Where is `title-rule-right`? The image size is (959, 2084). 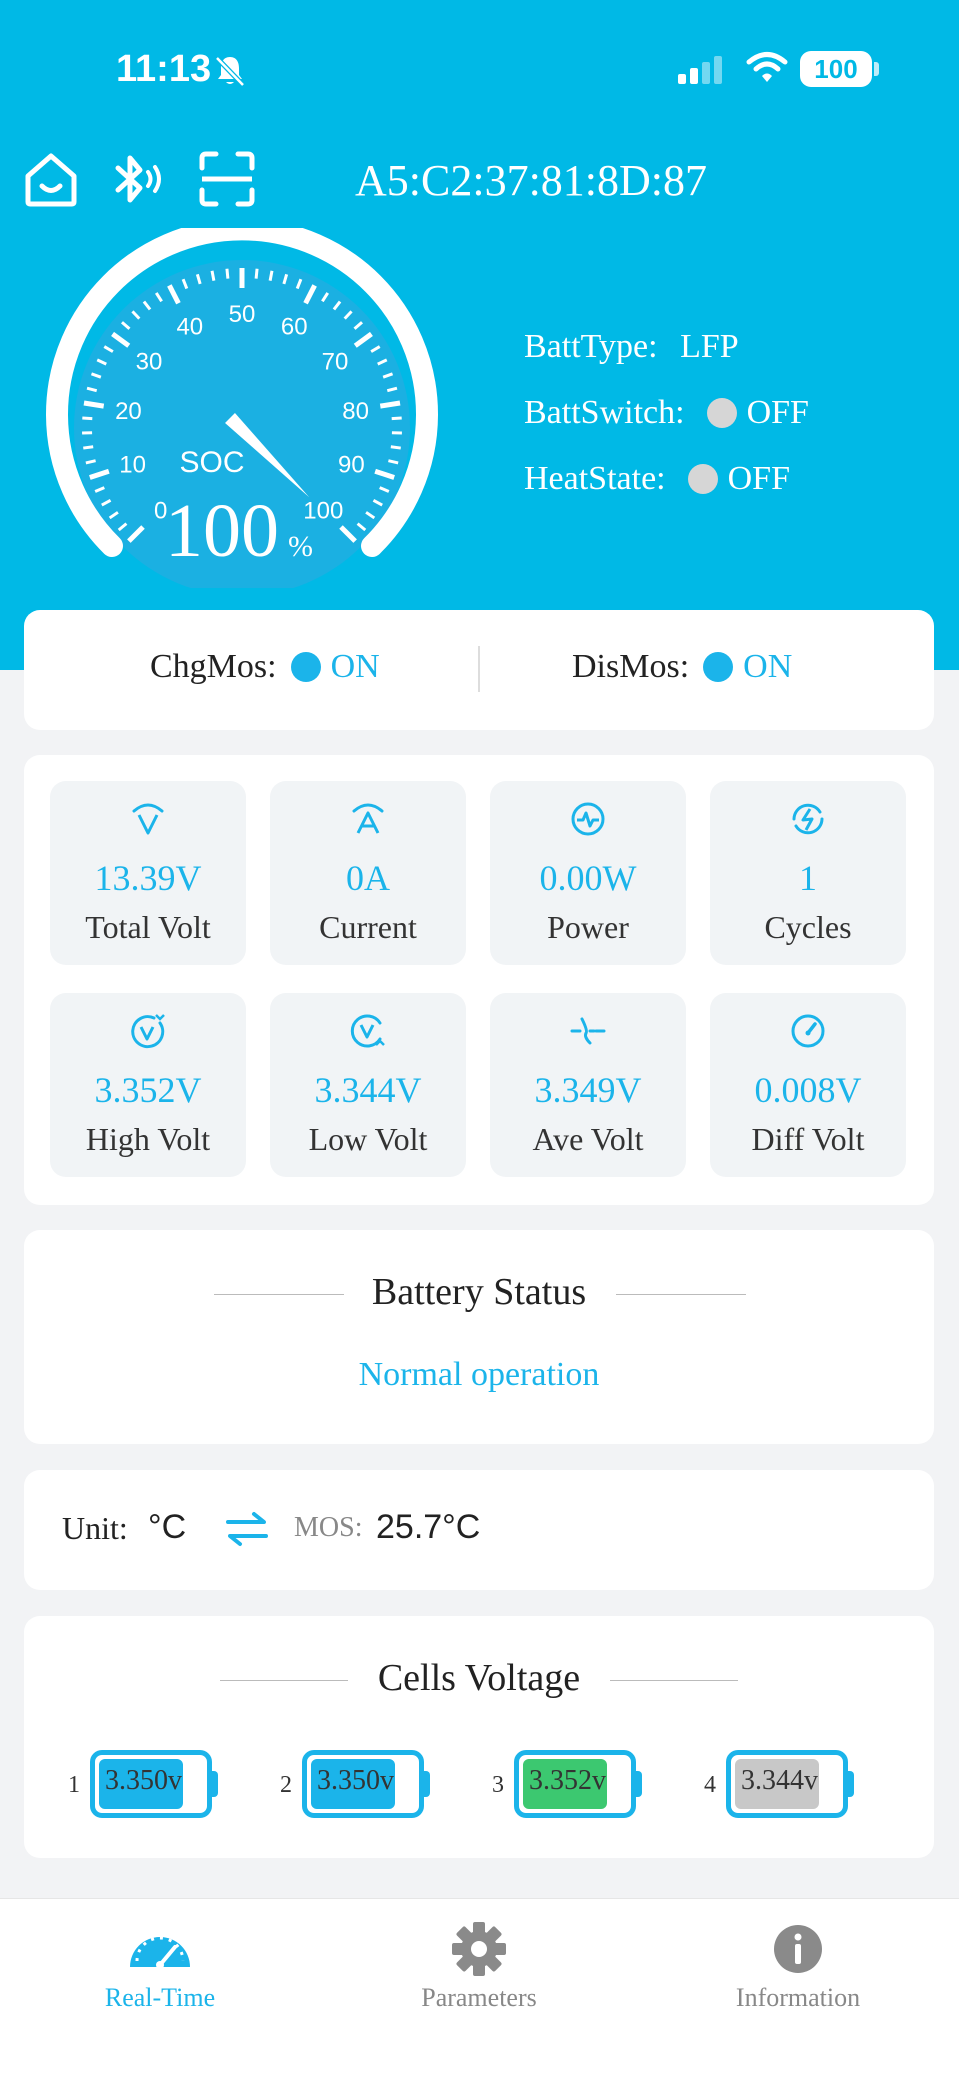 title-rule-right is located at coordinates (681, 1294).